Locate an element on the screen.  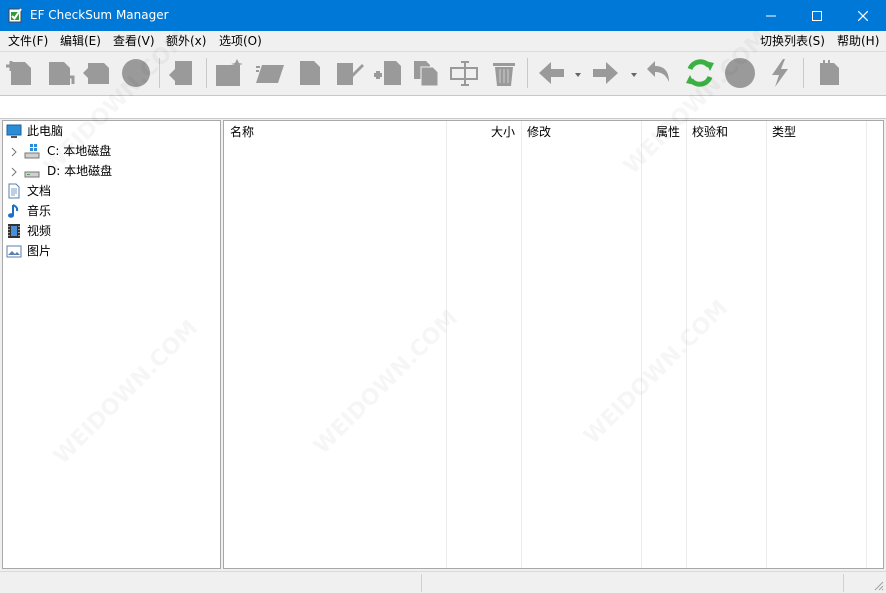
record-button is located at coordinates (740, 73).